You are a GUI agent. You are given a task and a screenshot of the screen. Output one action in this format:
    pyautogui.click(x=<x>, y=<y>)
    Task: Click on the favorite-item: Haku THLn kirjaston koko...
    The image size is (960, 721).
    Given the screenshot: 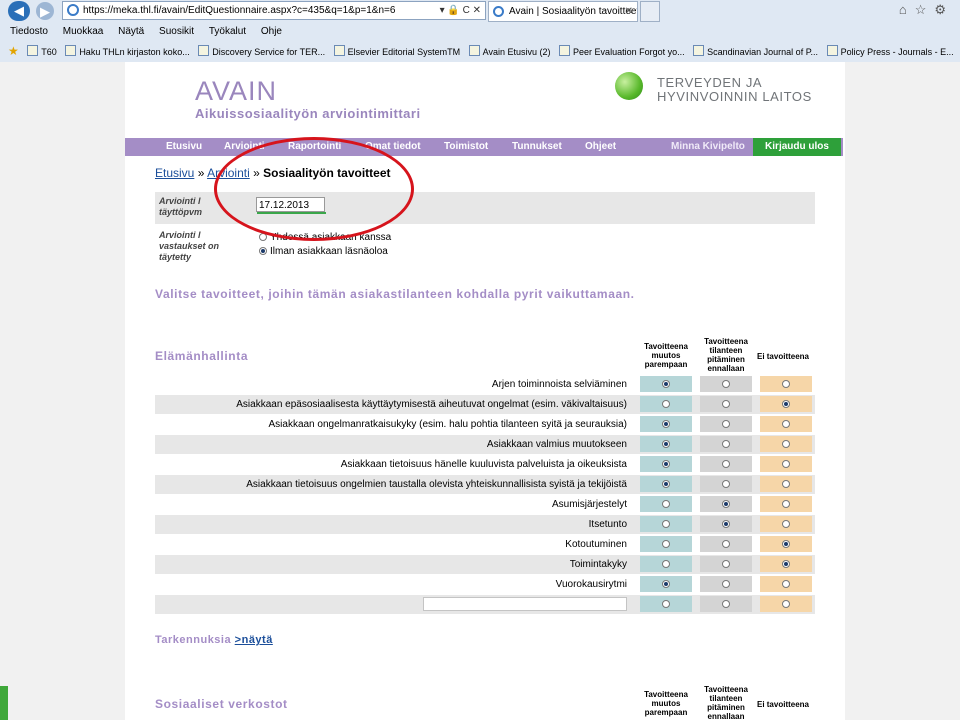 What is the action you would take?
    pyautogui.click(x=127, y=51)
    